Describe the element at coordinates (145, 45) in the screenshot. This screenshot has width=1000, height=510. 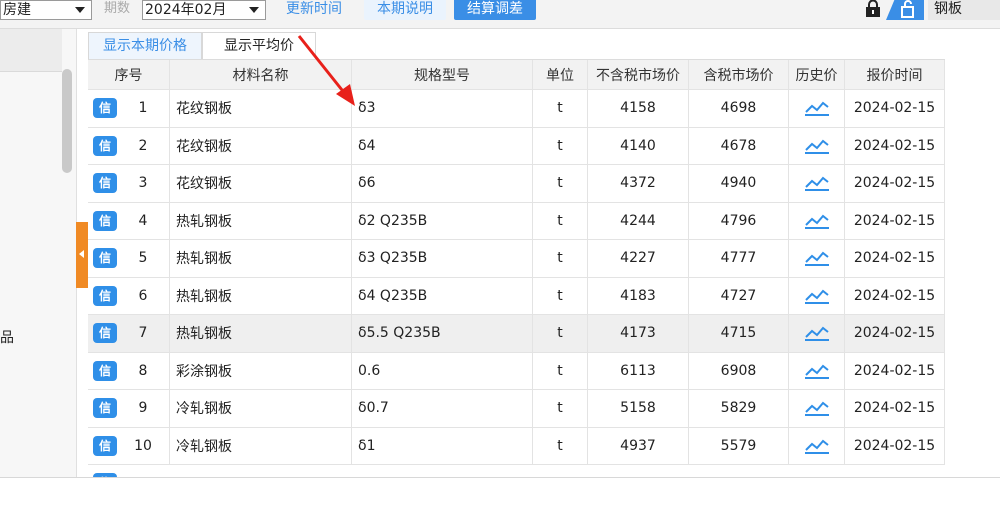
I see `tab-current-price: 显示本期价格` at that location.